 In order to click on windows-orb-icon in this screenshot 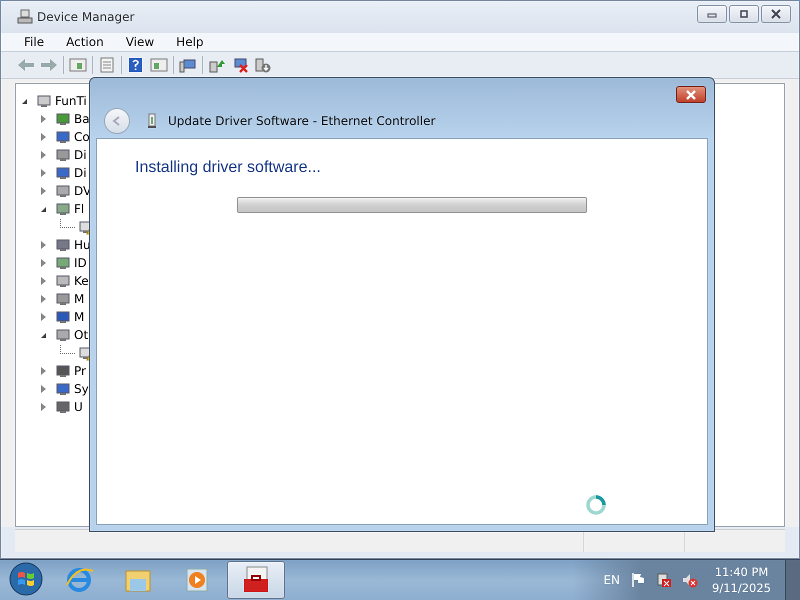, I will do `click(26, 579)`.